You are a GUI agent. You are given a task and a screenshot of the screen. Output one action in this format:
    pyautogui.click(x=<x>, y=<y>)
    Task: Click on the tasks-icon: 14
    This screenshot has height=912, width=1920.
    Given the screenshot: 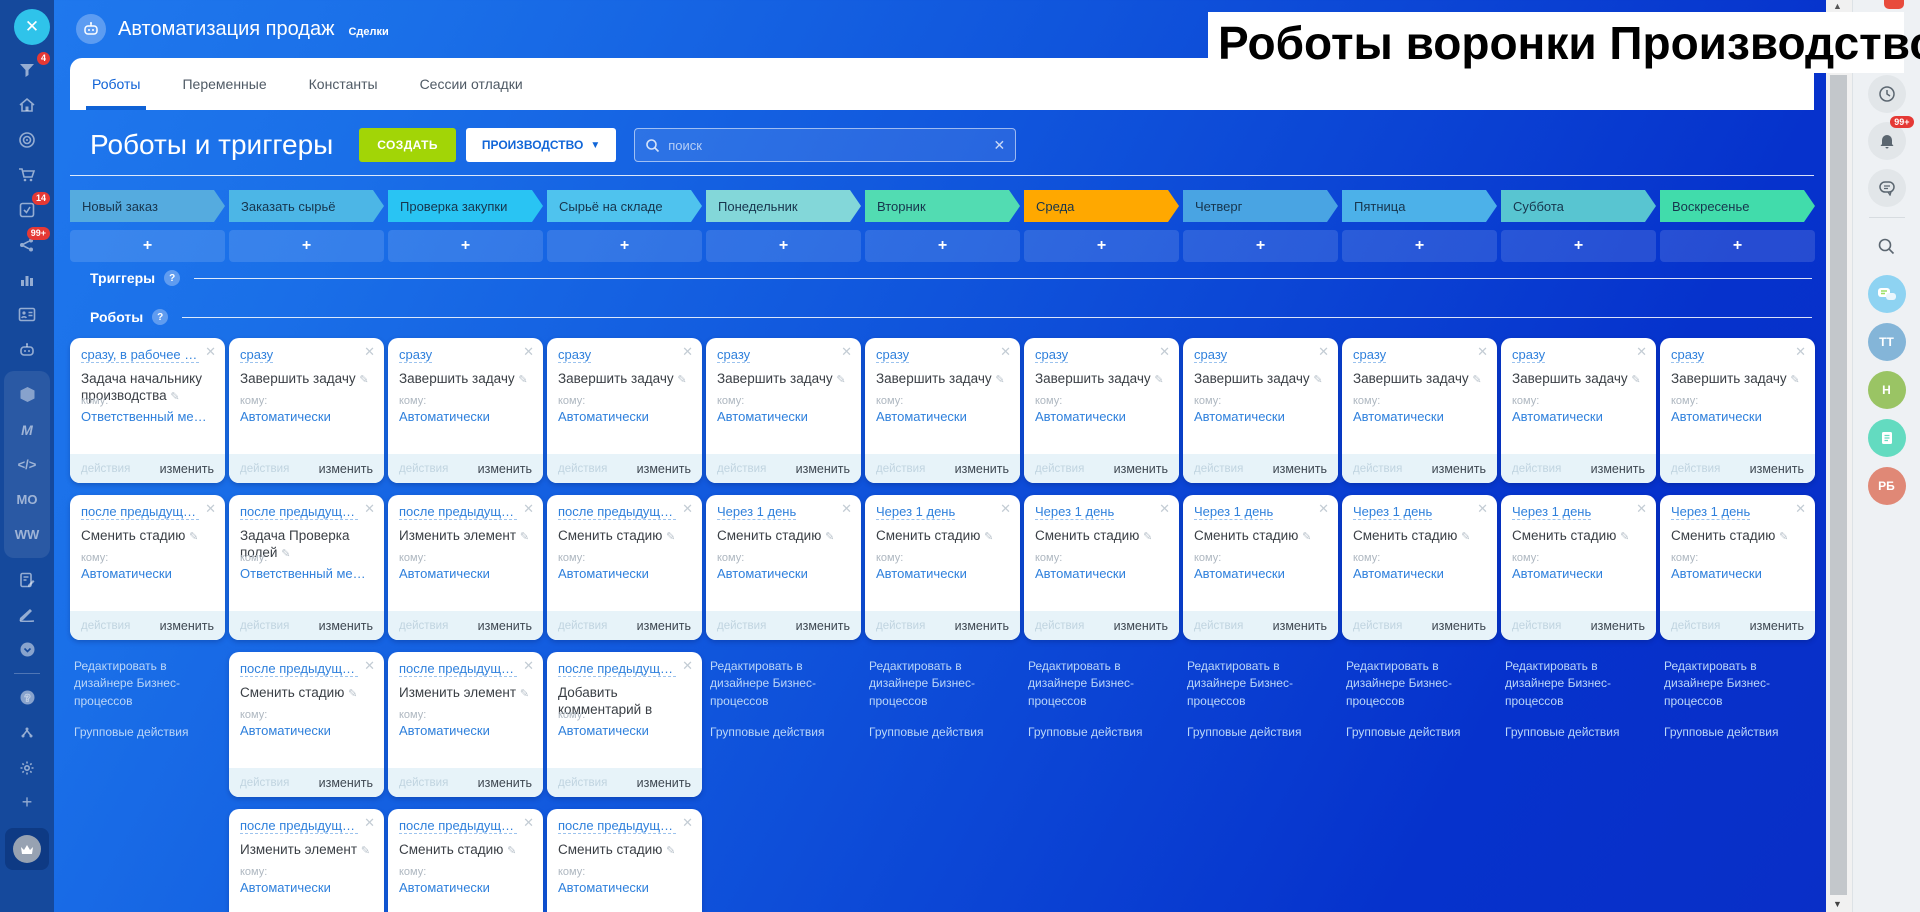 What is the action you would take?
    pyautogui.click(x=27, y=209)
    